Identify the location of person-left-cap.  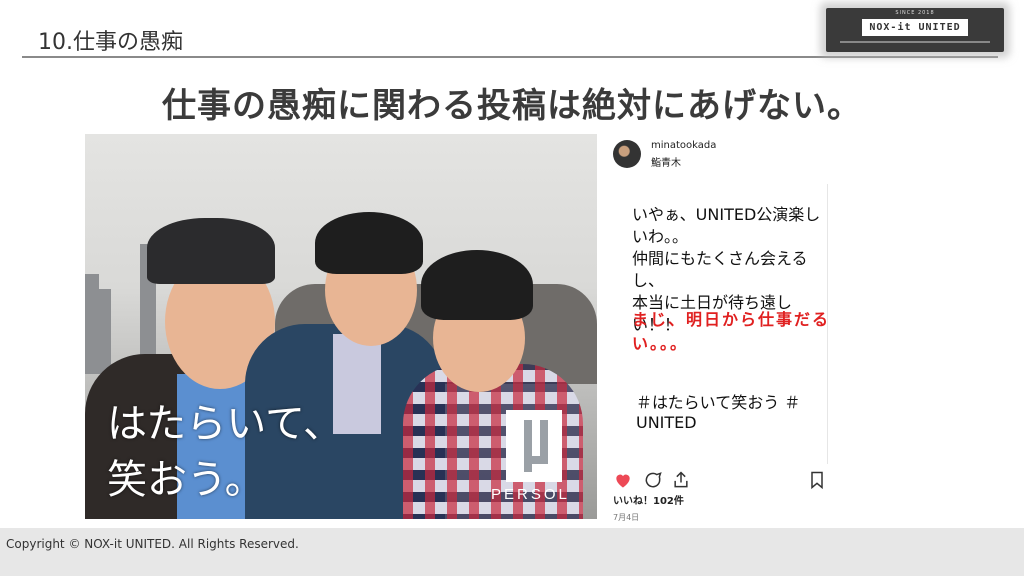
(211, 251).